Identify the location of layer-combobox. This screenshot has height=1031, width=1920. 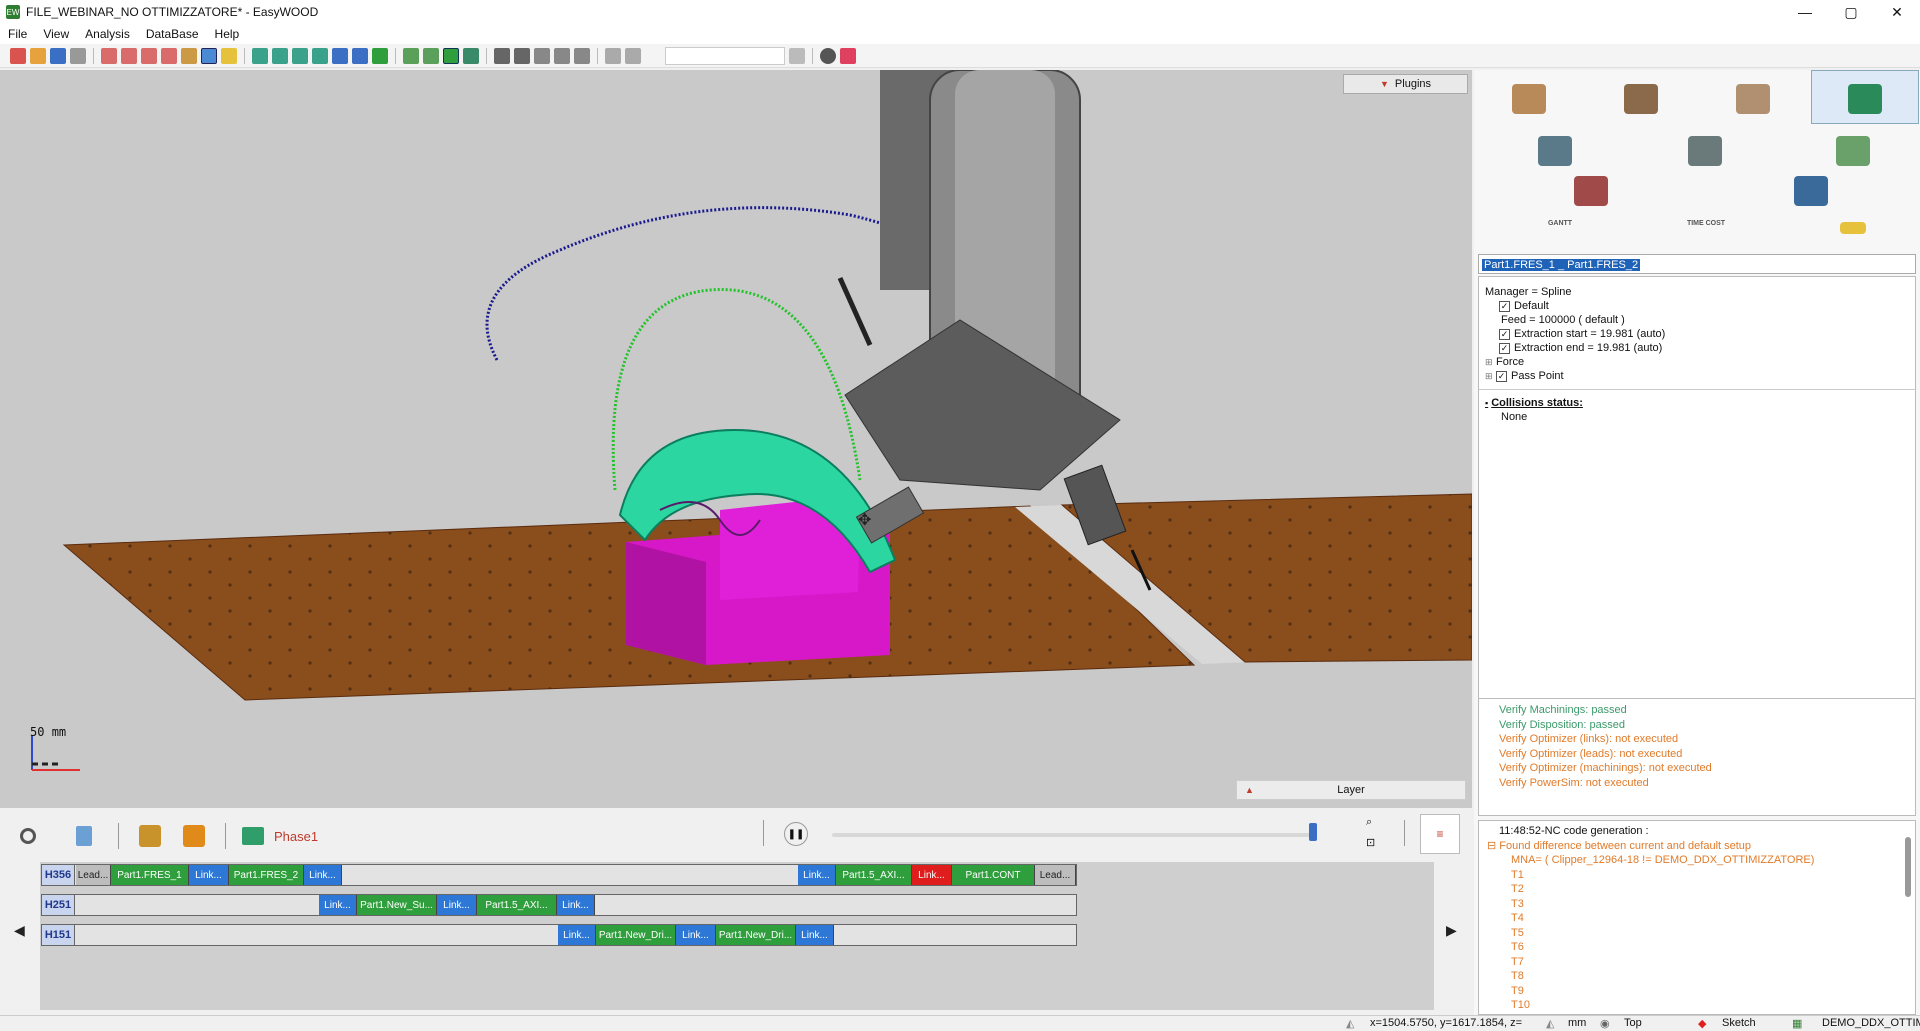
(725, 55).